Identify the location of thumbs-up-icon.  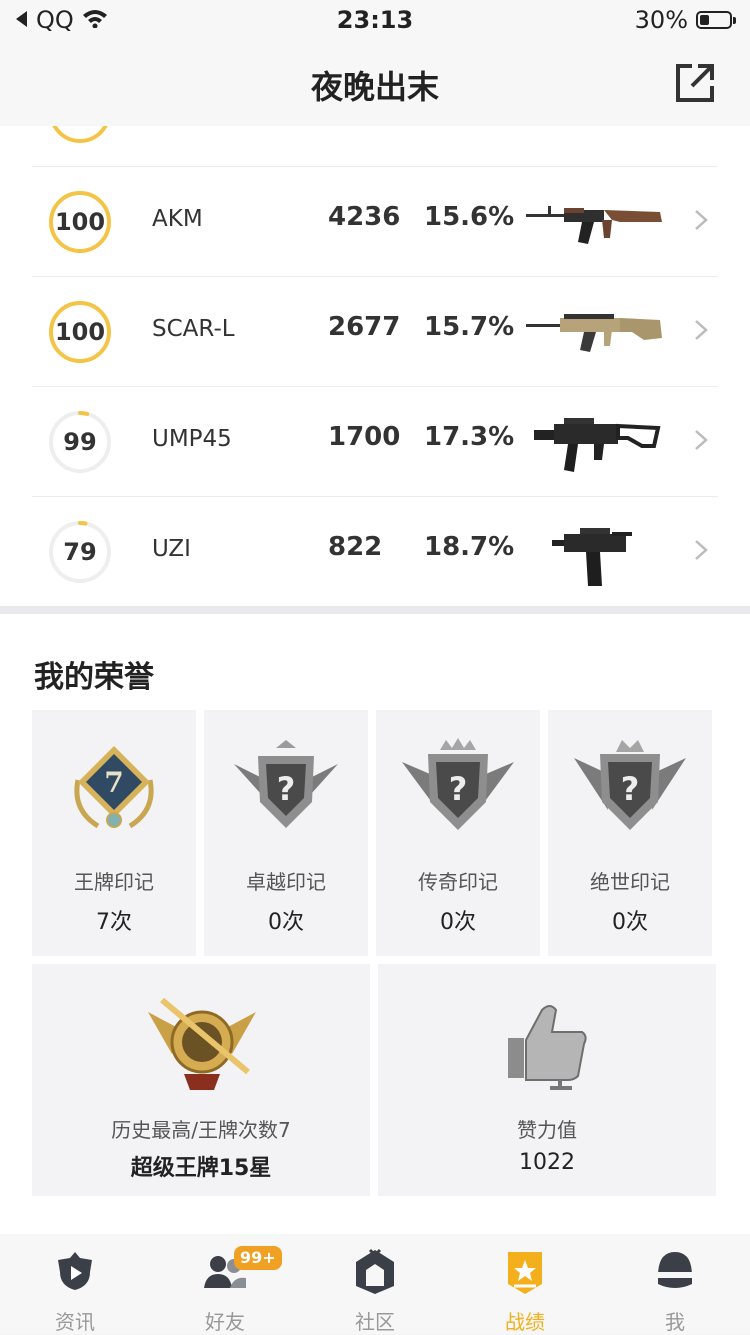
(547, 1047).